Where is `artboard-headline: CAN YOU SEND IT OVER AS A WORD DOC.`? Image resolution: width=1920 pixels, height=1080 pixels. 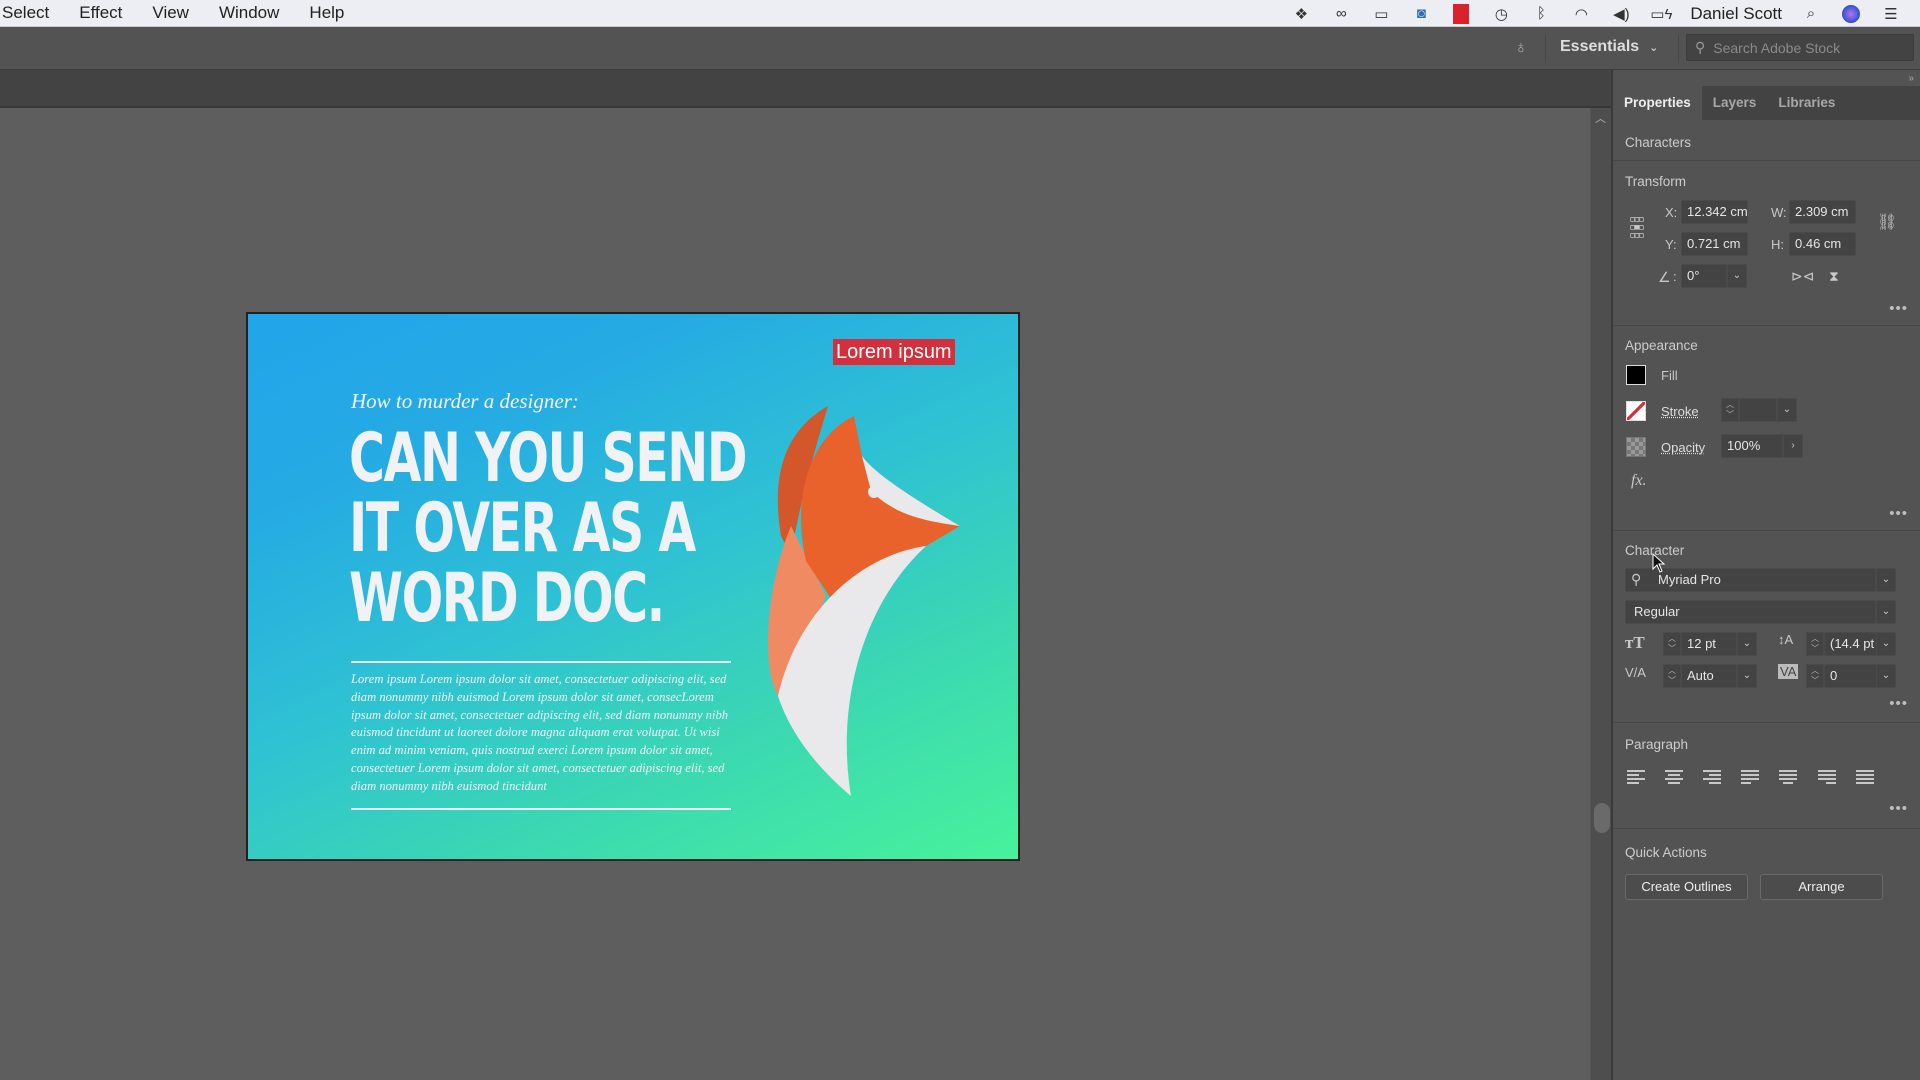
artboard-headline: CAN YOU SEND IT OVER AS A WORD DOC. is located at coordinates (548, 531).